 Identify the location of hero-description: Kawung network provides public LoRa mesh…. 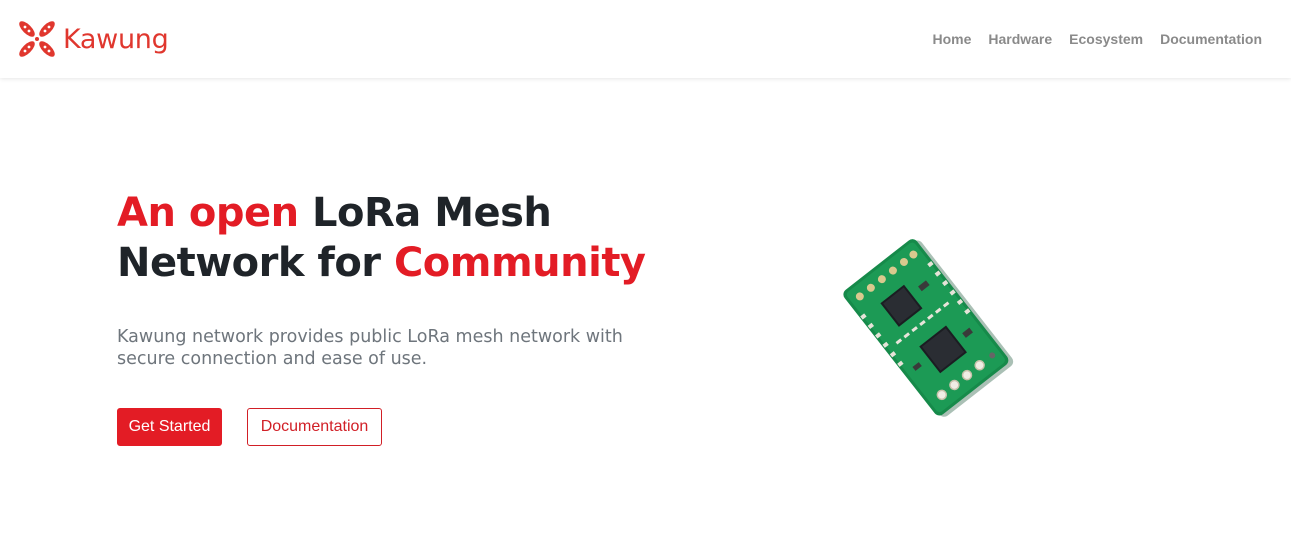
(370, 348).